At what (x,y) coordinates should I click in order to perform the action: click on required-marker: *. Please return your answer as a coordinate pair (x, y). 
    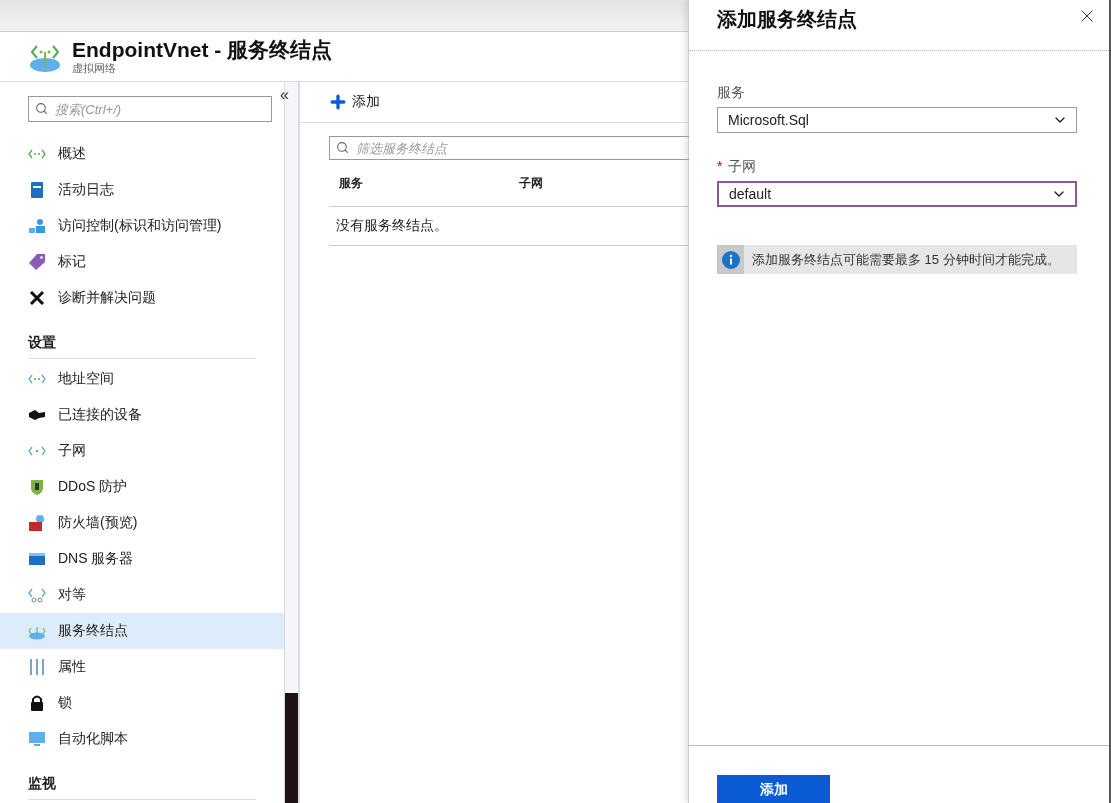
    Looking at the image, I should click on (720, 167).